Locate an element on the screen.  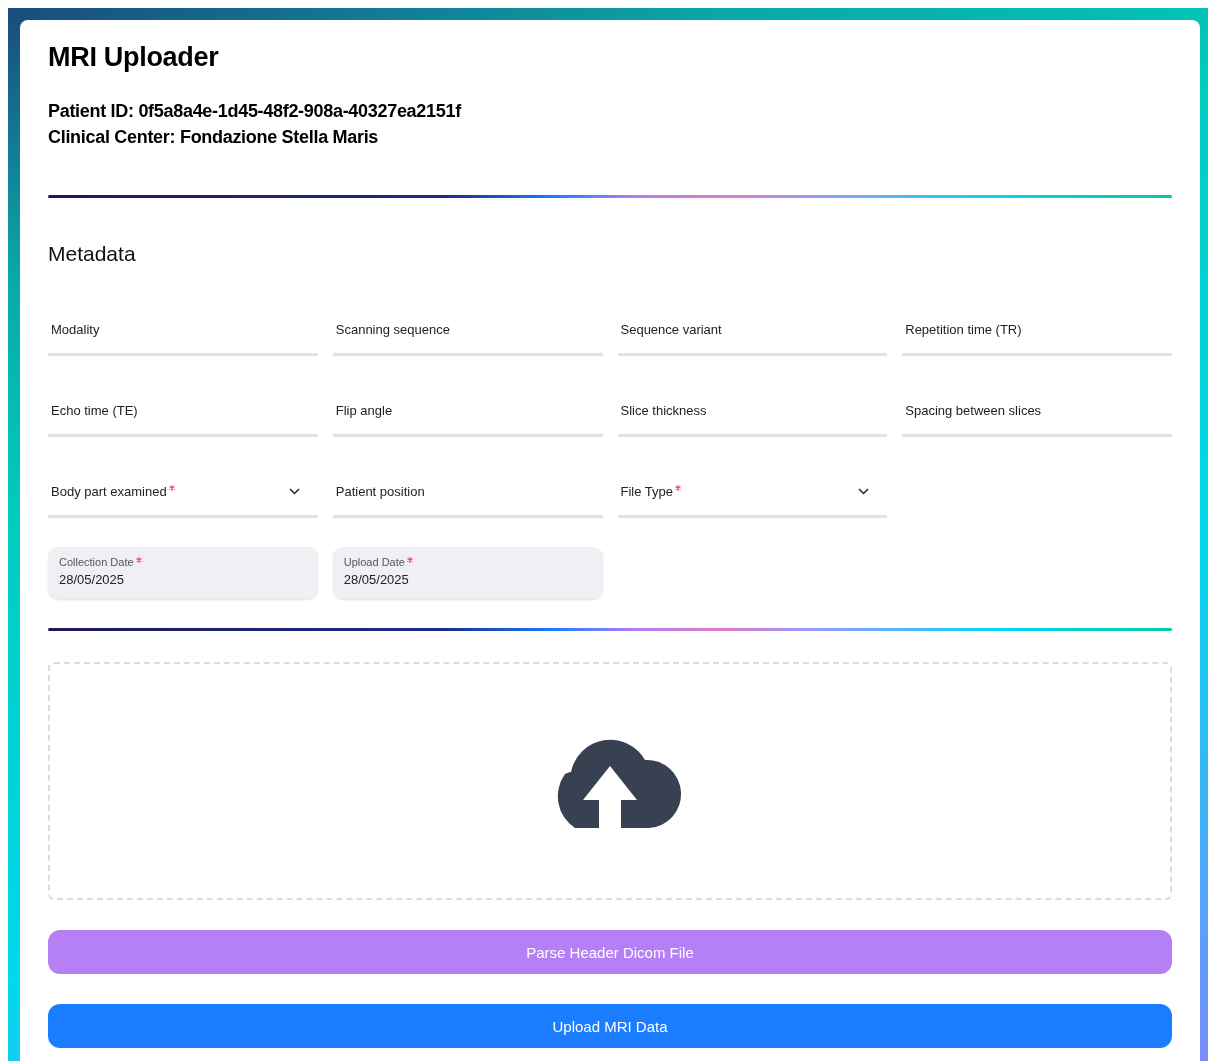
date-field: Collection Date 28/05/2025 is located at coordinates (183, 573).